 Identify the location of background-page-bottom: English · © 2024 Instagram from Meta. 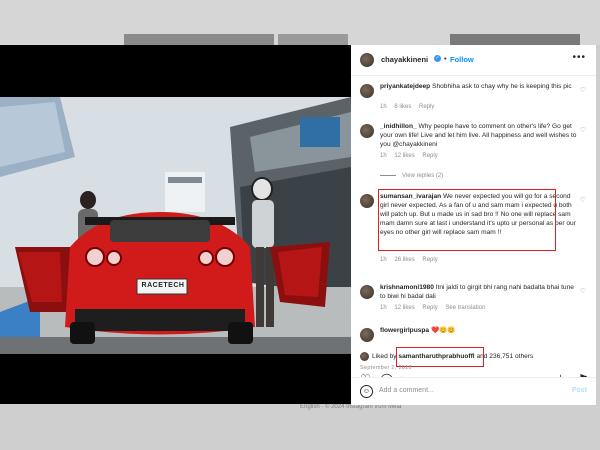
(300, 427).